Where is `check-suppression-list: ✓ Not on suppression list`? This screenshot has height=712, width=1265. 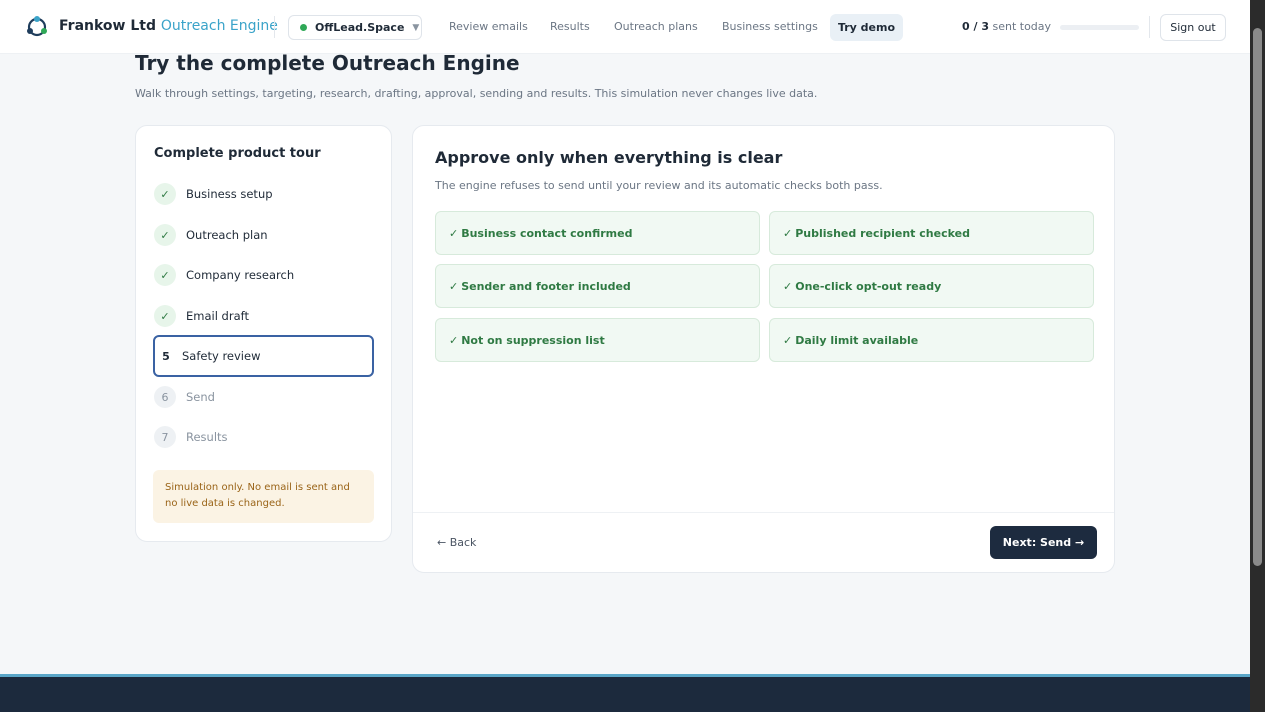 check-suppression-list: ✓ Not on suppression list is located at coordinates (597, 340).